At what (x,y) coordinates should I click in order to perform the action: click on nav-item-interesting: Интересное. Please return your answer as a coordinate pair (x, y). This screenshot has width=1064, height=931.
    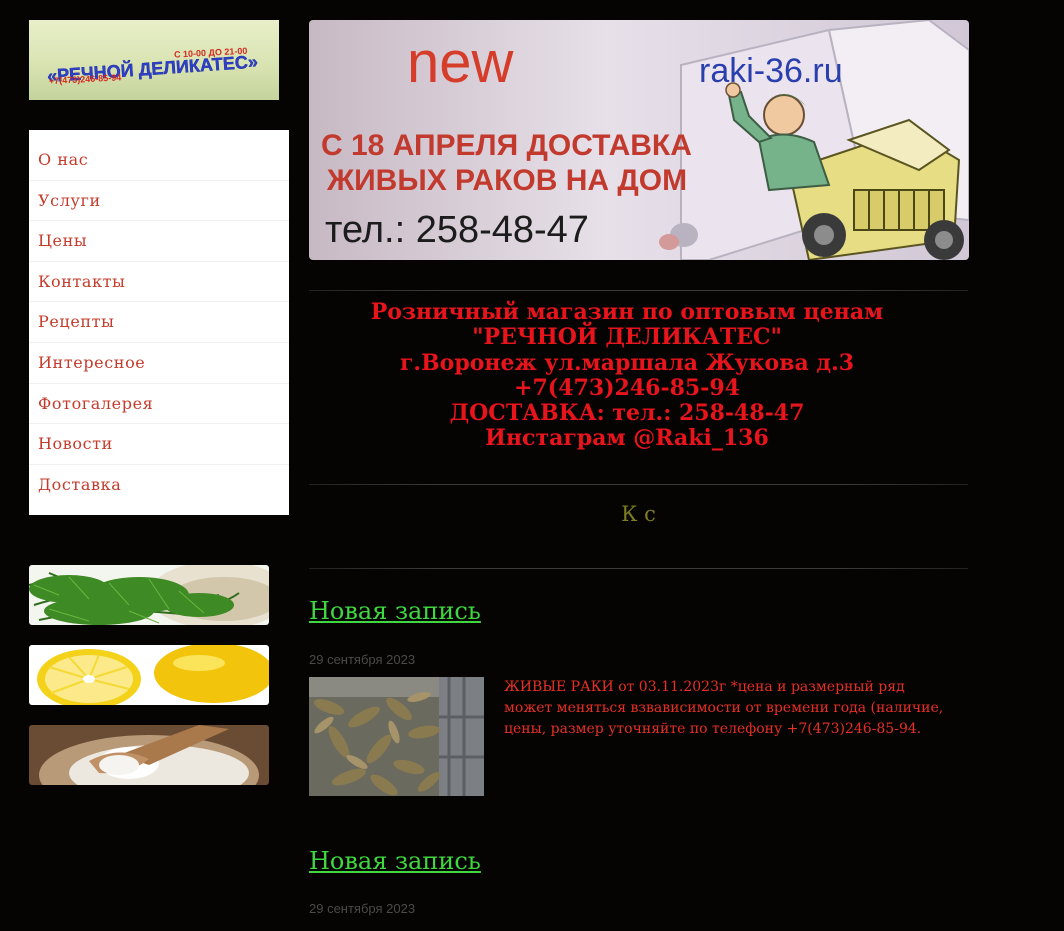
    Looking at the image, I should click on (159, 363).